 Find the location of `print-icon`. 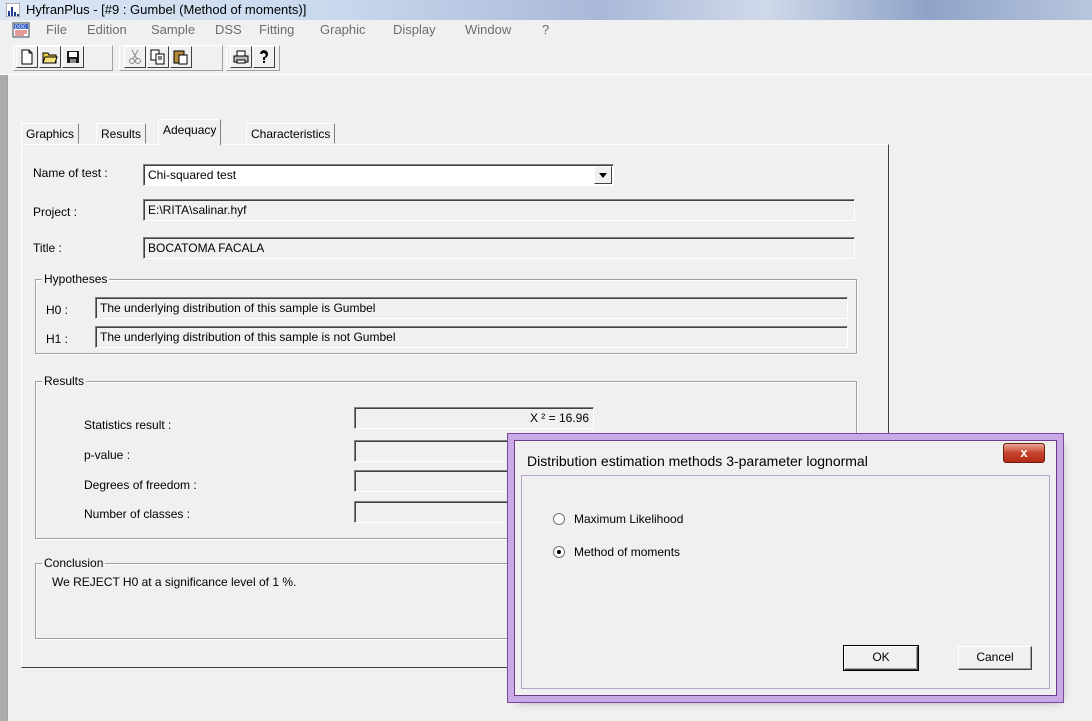

print-icon is located at coordinates (241, 57).